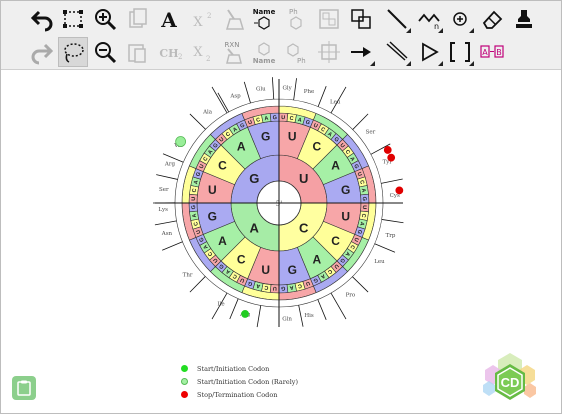  Describe the element at coordinates (460, 19) in the screenshot. I see `charge-button` at that location.